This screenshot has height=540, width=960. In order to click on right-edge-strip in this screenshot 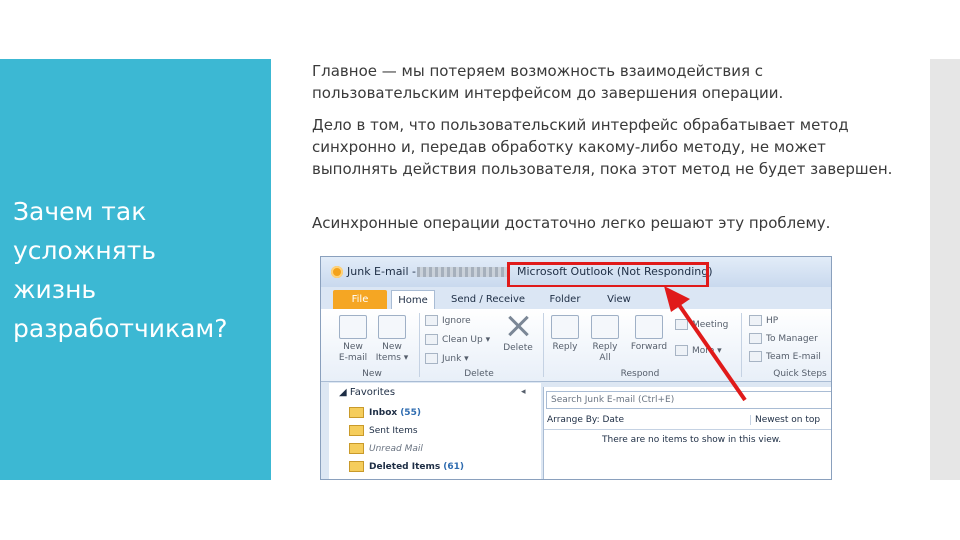, I will do `click(945, 269)`.